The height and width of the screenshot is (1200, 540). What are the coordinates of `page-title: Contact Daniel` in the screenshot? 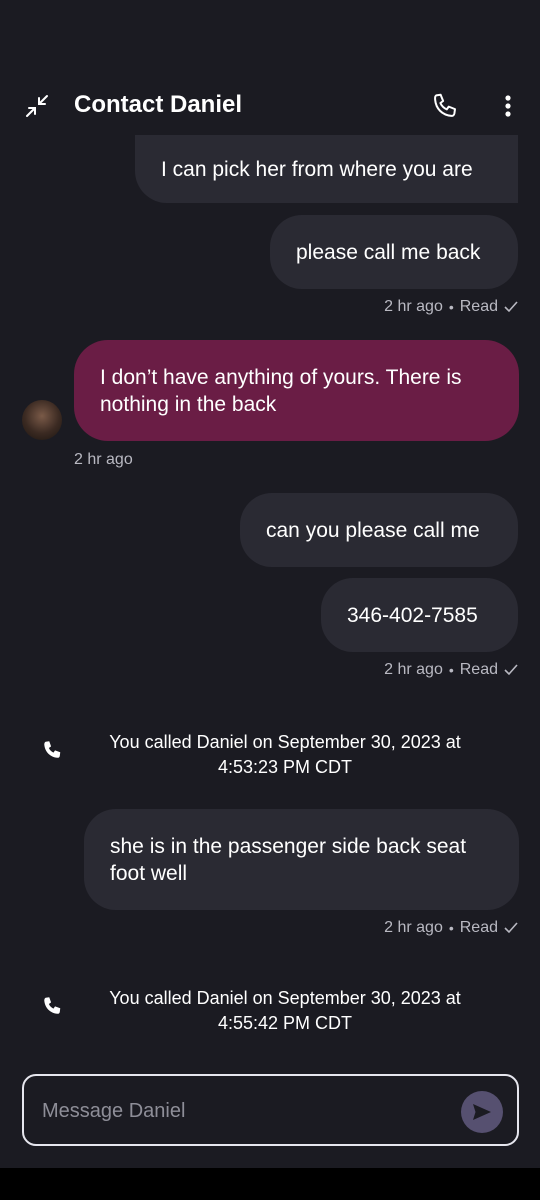 It's located at (158, 104).